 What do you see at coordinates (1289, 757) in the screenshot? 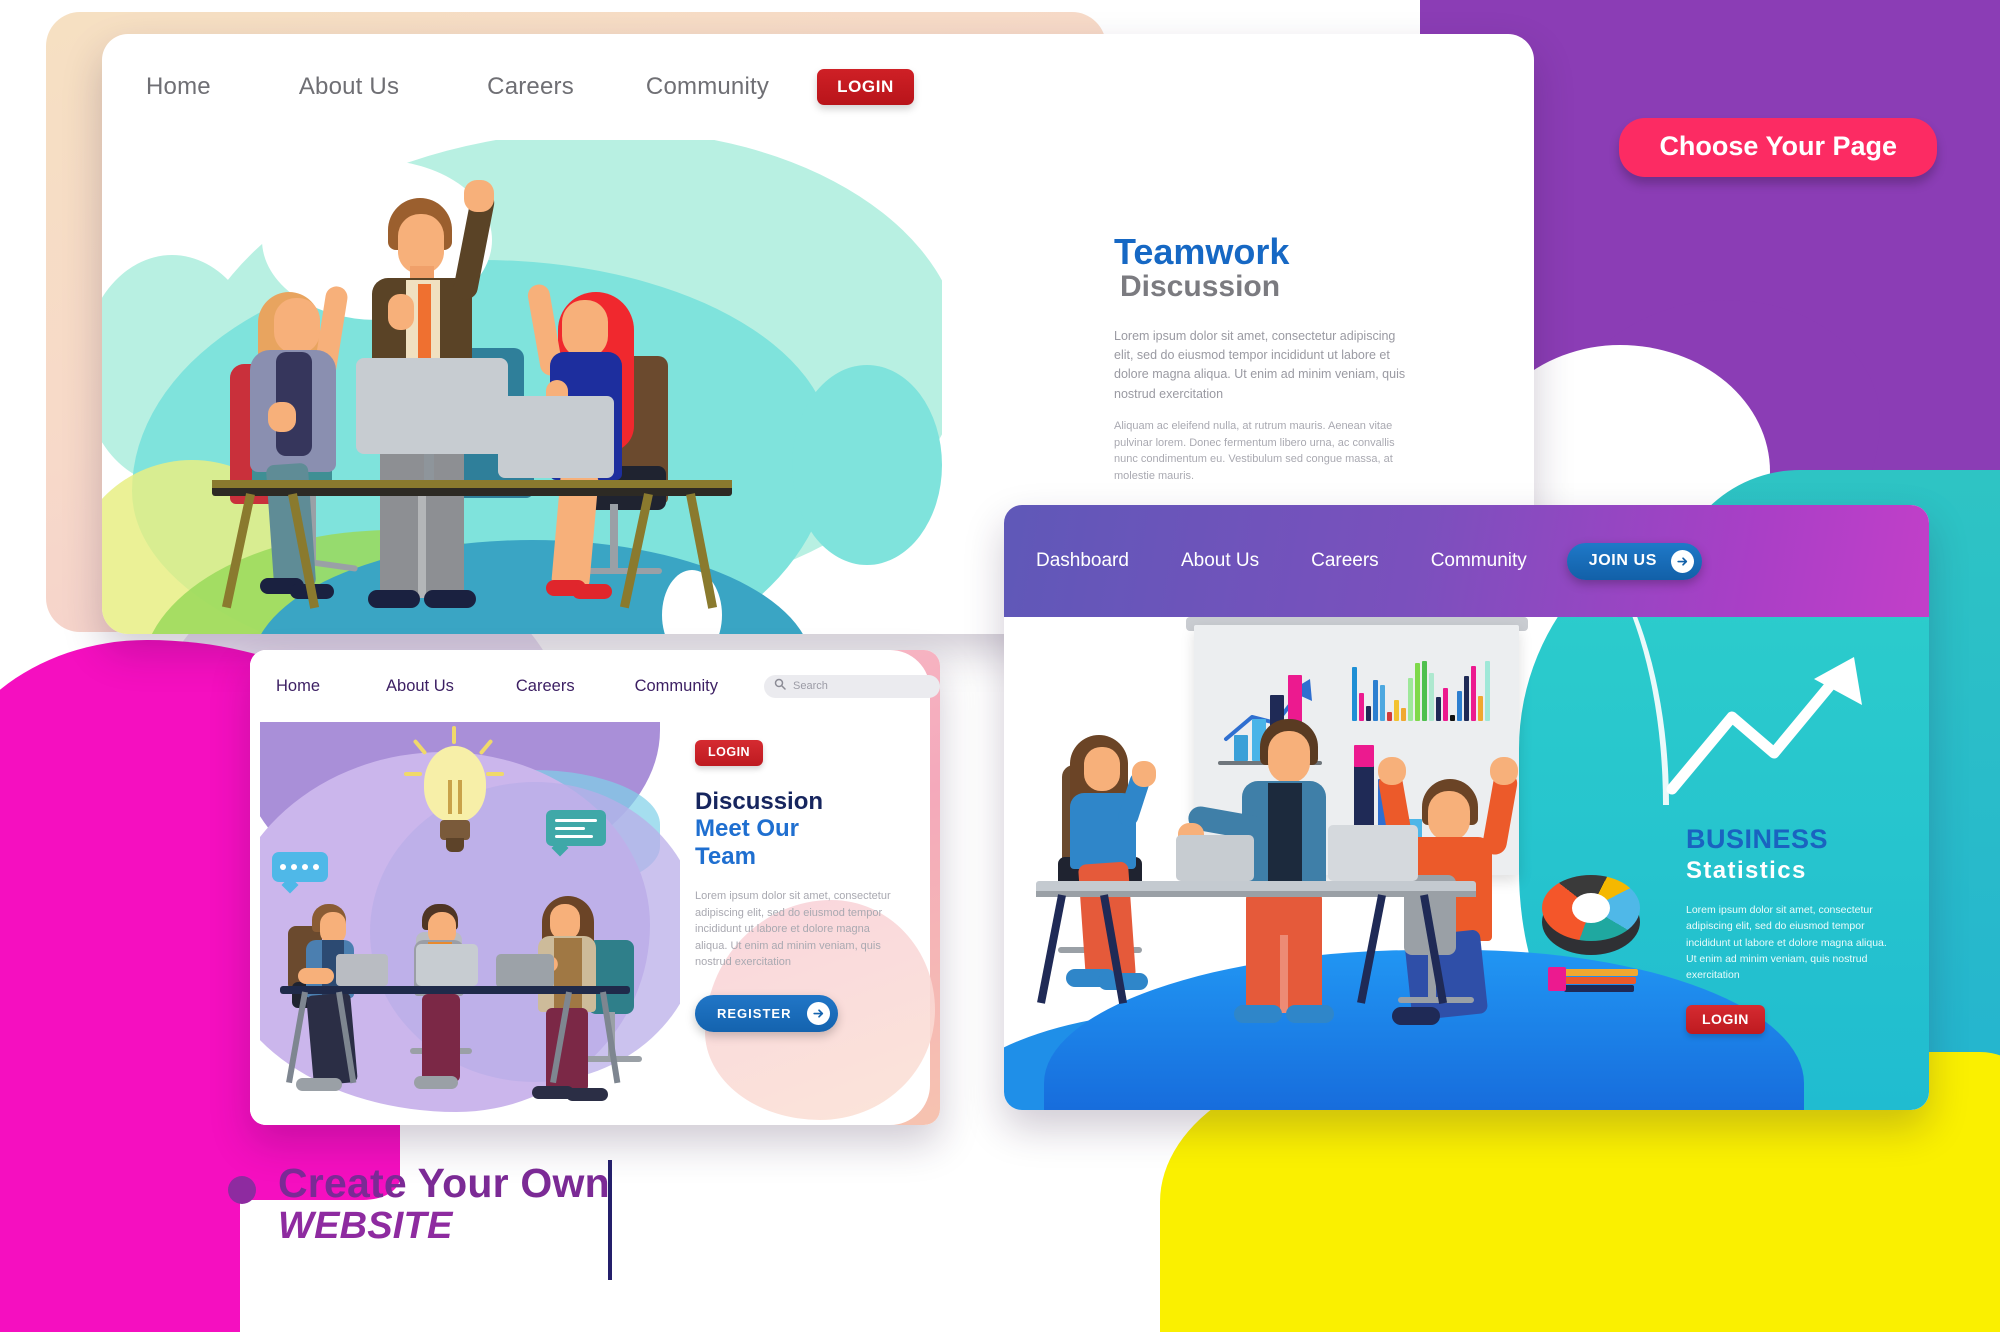
I see `c3-presenter-face` at bounding box center [1289, 757].